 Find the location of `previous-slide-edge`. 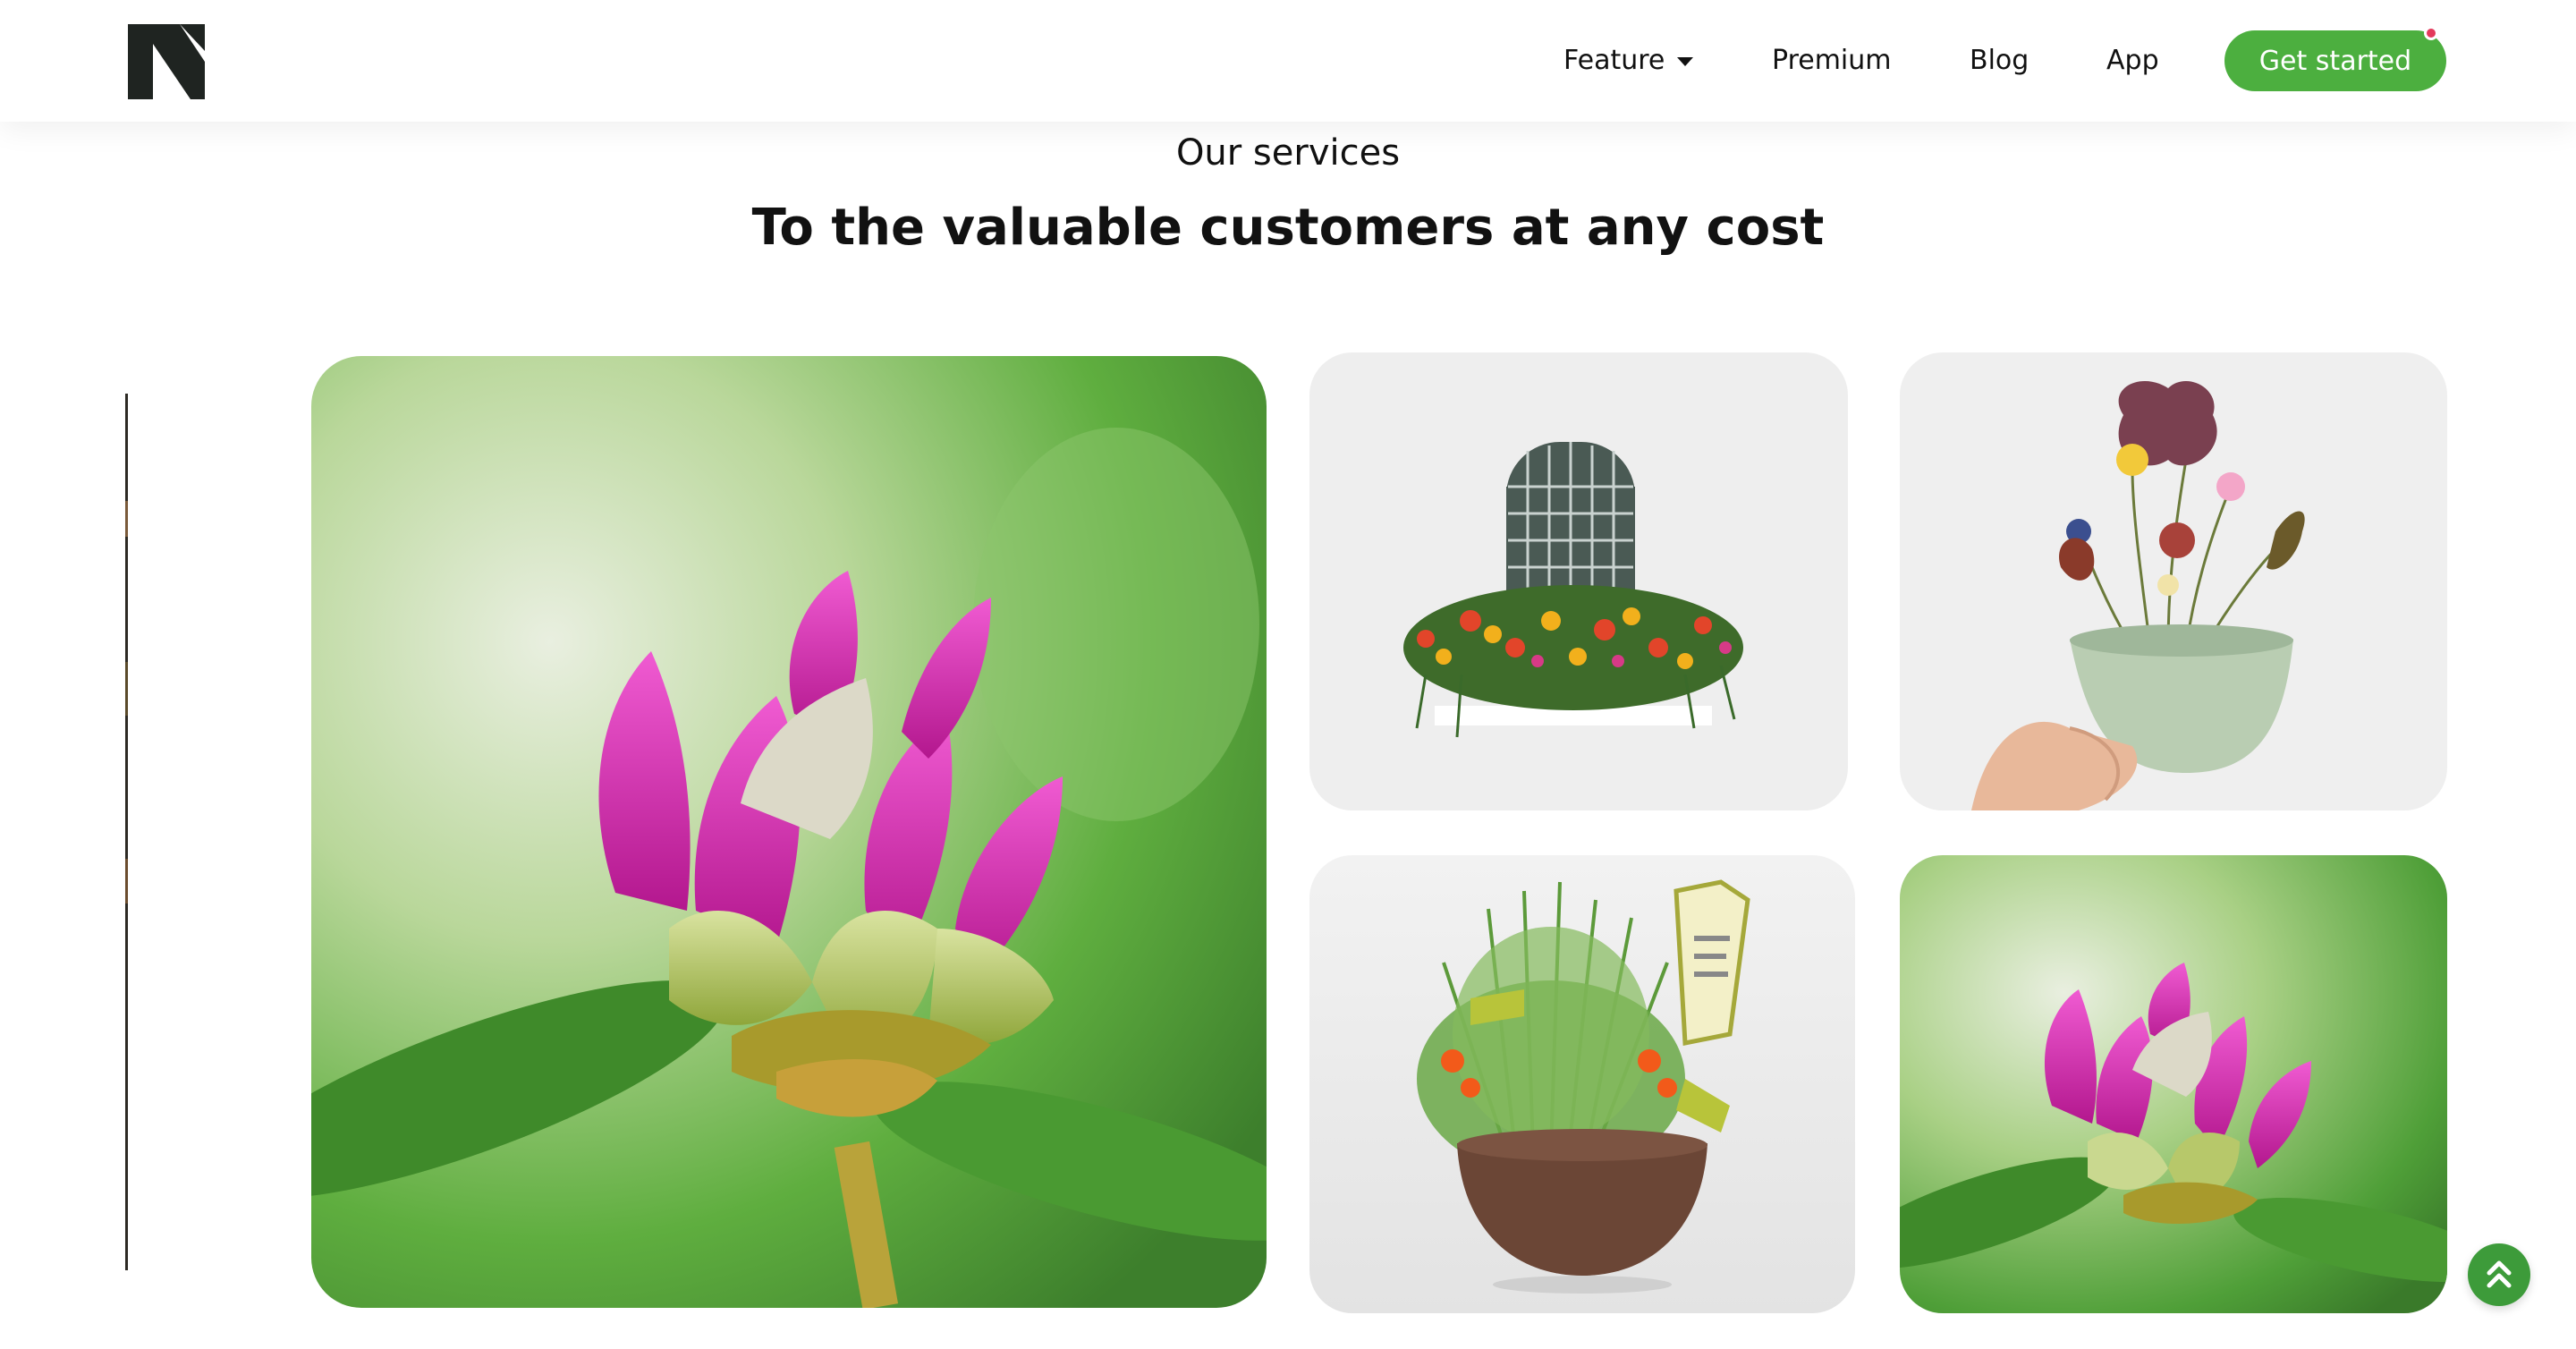

previous-slide-edge is located at coordinates (128, 832).